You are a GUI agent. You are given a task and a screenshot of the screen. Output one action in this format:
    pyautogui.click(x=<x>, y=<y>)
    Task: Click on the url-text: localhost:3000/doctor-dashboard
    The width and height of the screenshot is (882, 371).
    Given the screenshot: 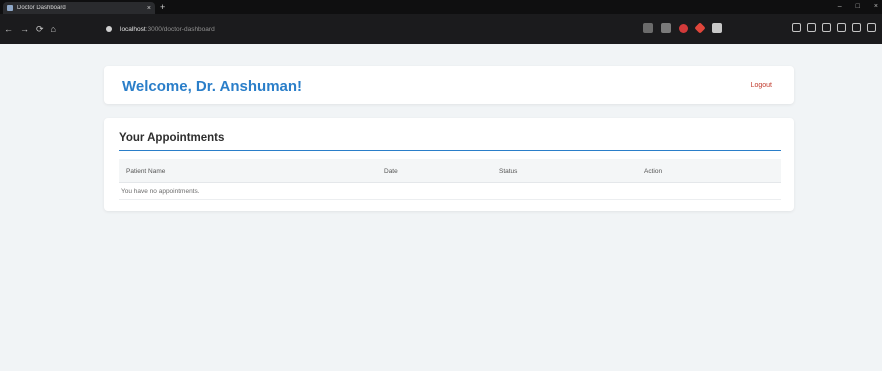 What is the action you would take?
    pyautogui.click(x=167, y=29)
    